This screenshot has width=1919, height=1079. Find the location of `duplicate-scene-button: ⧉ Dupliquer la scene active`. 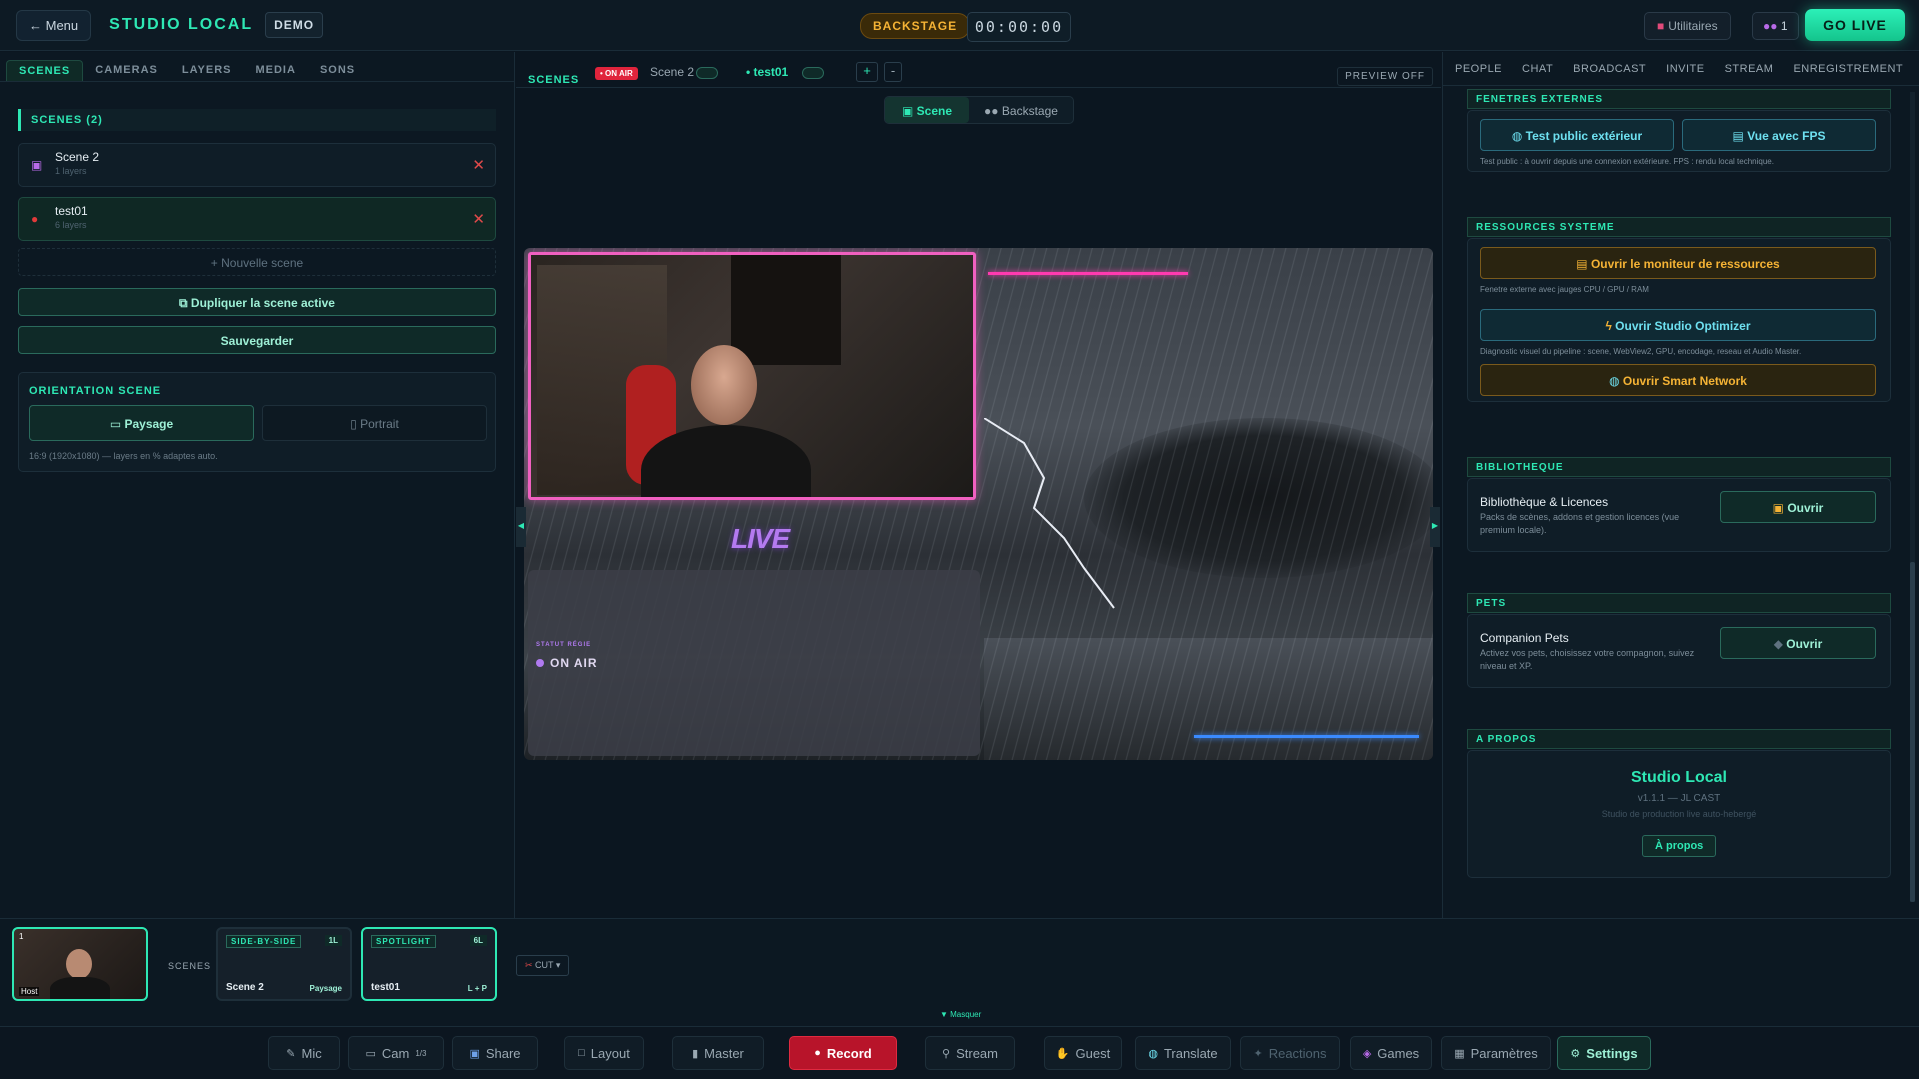

duplicate-scene-button: ⧉ Dupliquer la scene active is located at coordinates (257, 302).